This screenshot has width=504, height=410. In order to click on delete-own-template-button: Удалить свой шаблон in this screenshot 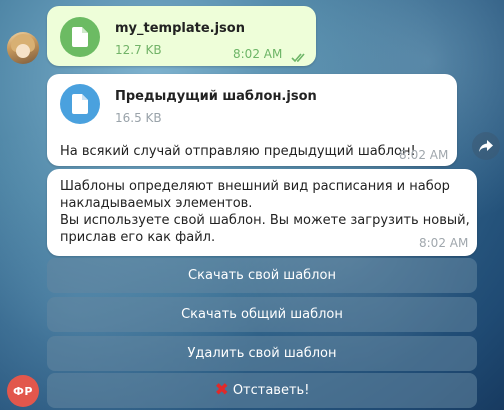, I will do `click(262, 353)`.